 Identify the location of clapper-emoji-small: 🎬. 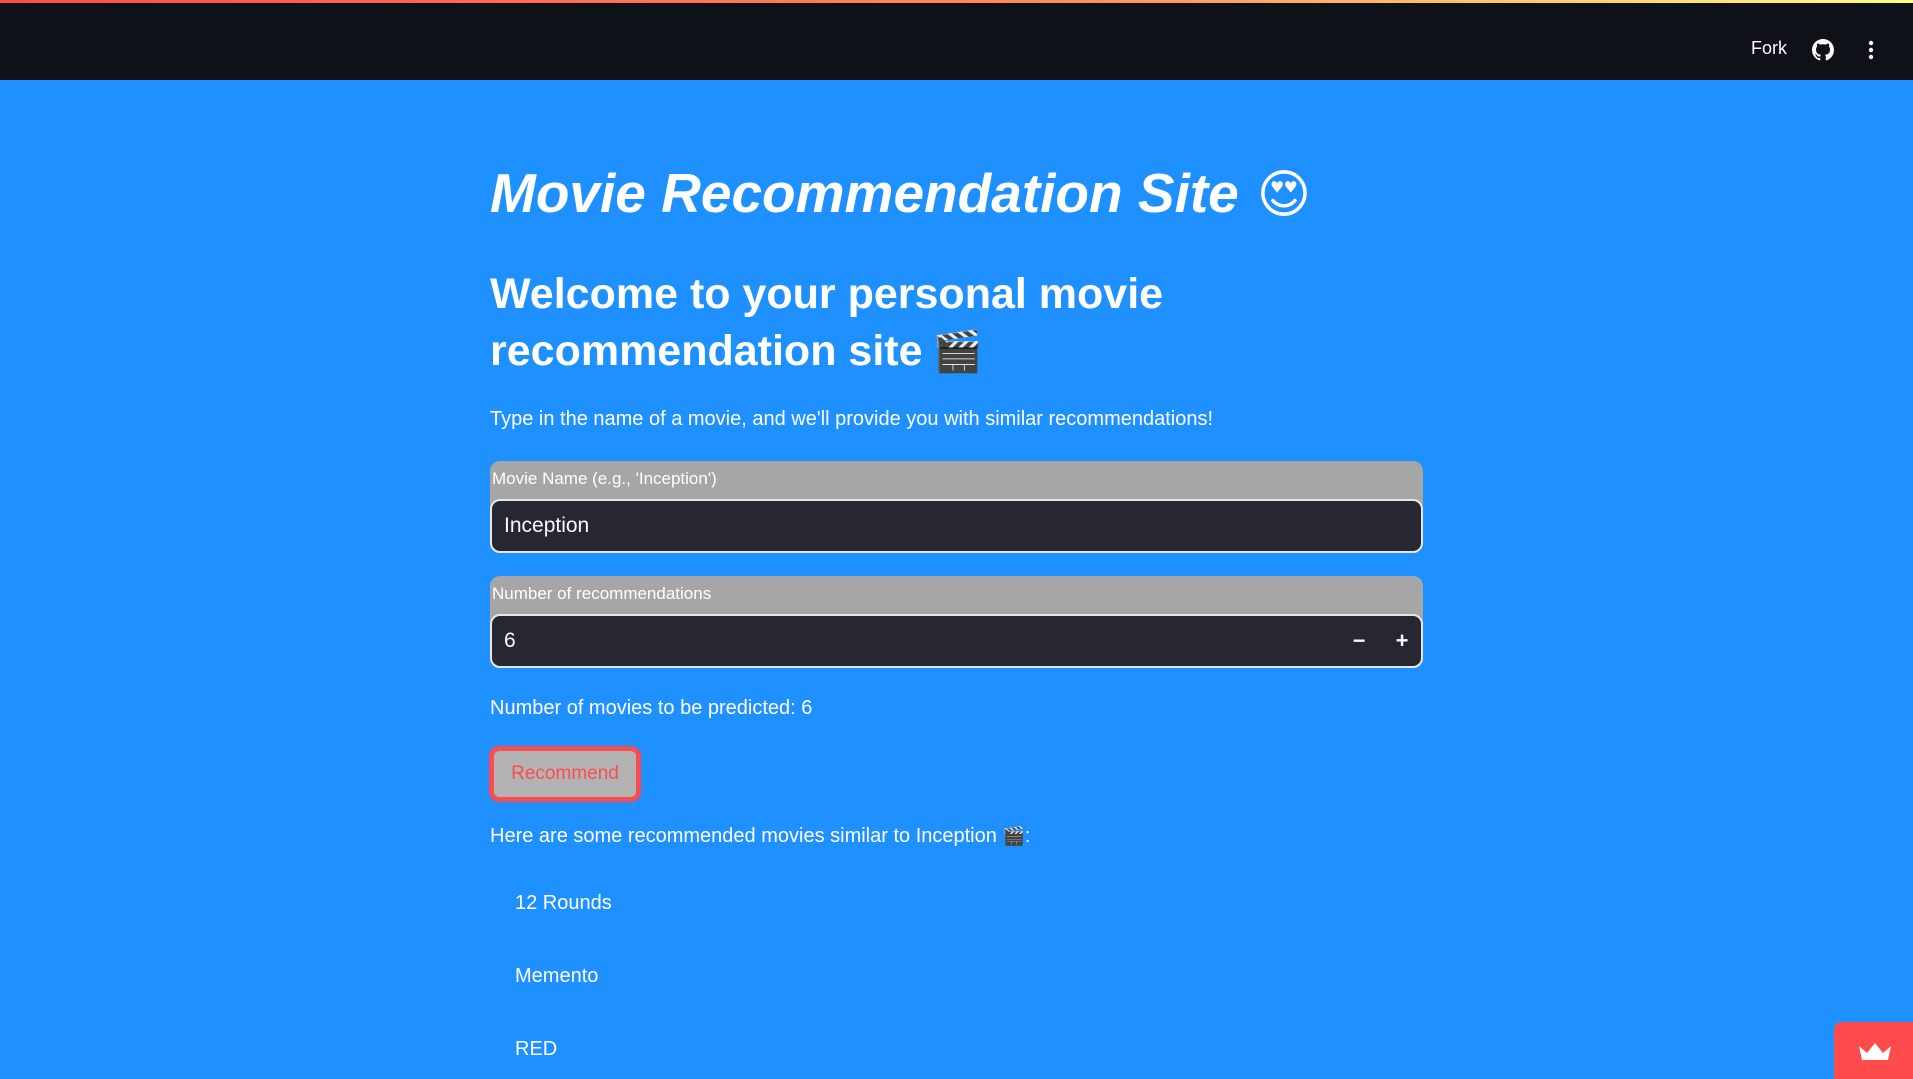
(1013, 836).